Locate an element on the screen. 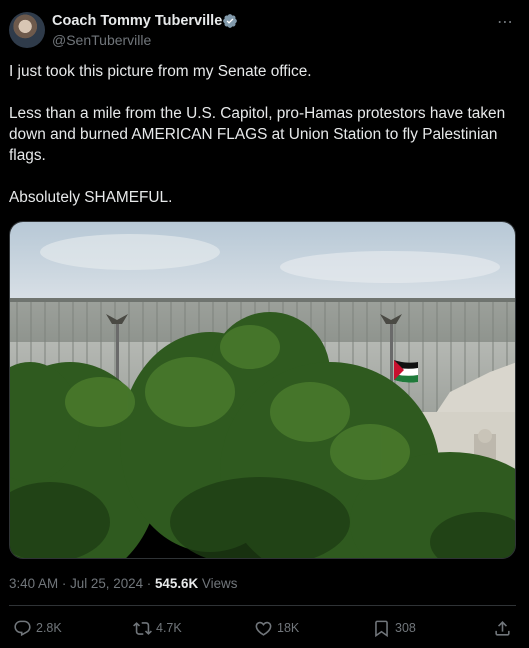 This screenshot has height=648, width=529. reply-icon is located at coordinates (22, 628).